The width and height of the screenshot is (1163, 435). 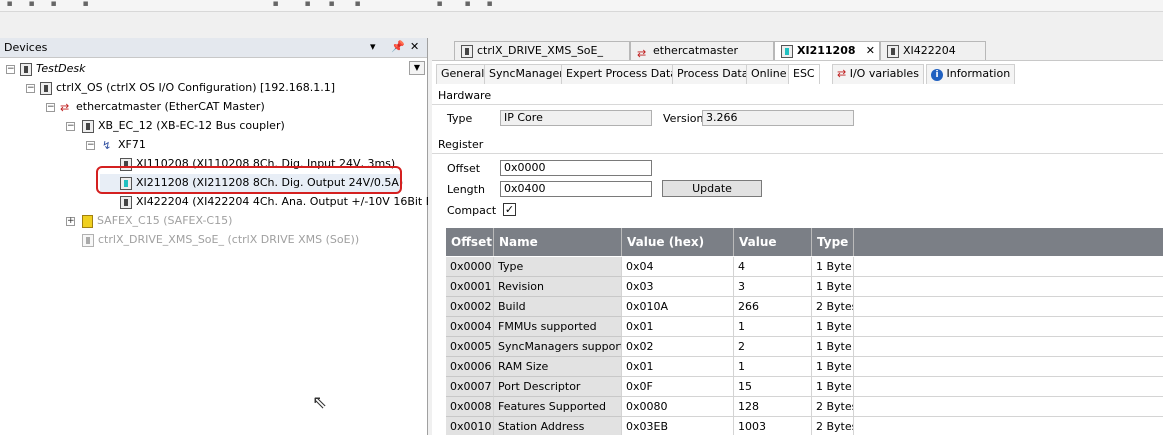 What do you see at coordinates (773, 327) in the screenshot?
I see `cell-value-dec: 1` at bounding box center [773, 327].